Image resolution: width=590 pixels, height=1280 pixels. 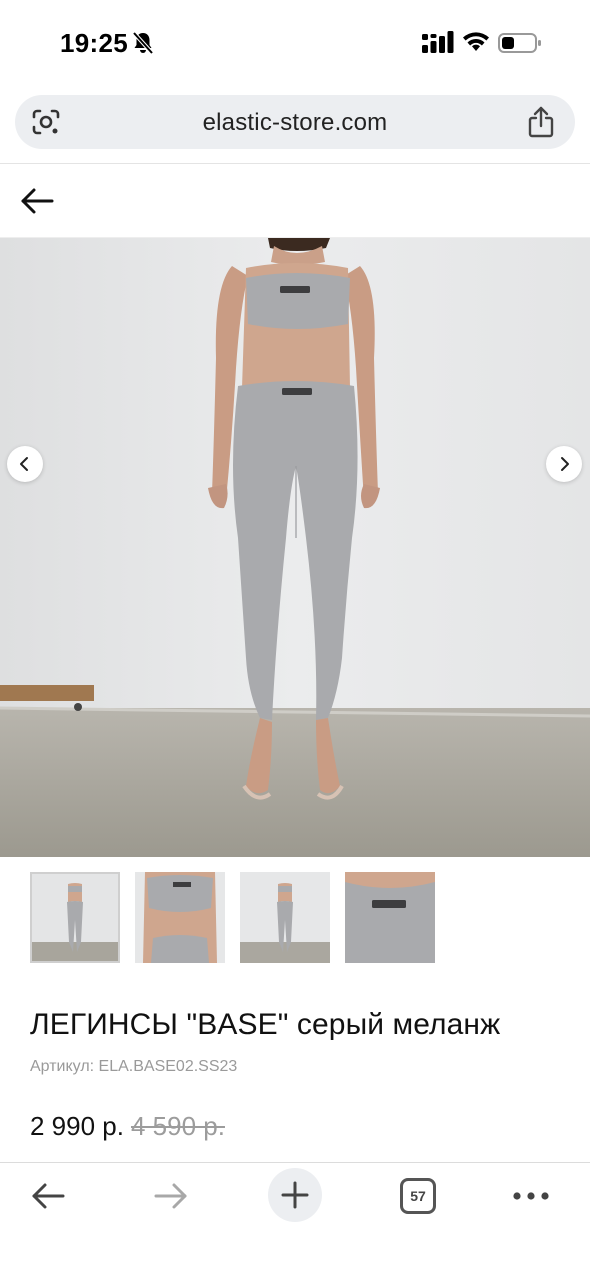 I want to click on bell-slash-icon, so click(x=143, y=43).